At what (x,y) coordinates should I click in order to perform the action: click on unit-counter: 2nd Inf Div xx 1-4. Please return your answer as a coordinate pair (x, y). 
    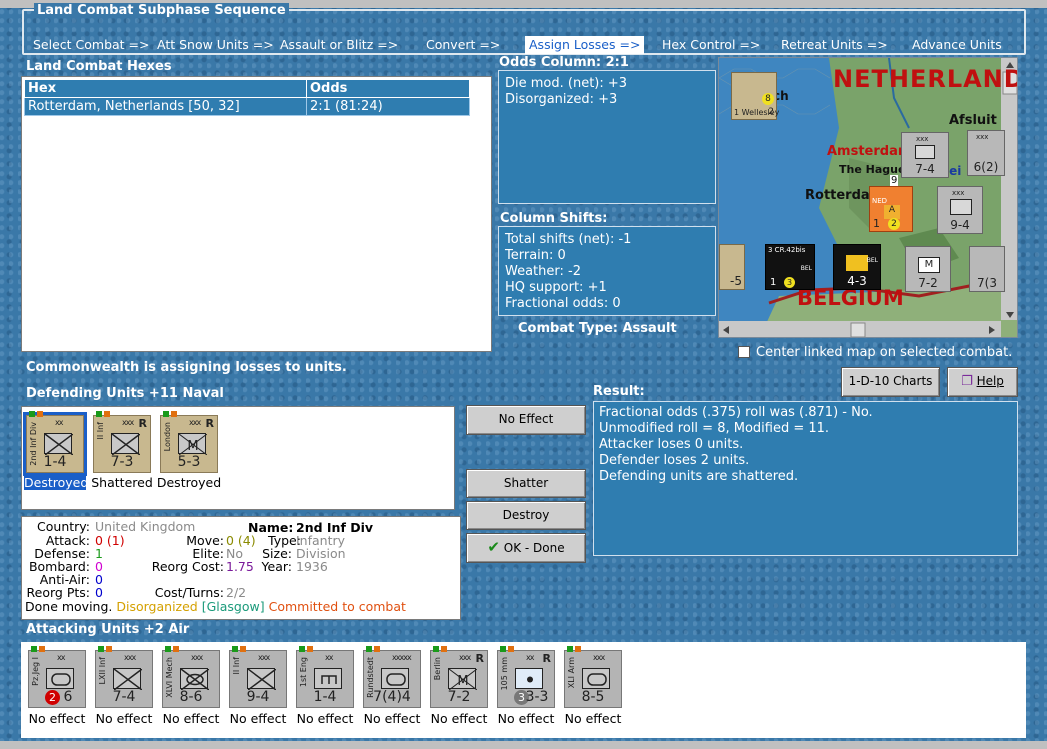
    Looking at the image, I should click on (55, 443).